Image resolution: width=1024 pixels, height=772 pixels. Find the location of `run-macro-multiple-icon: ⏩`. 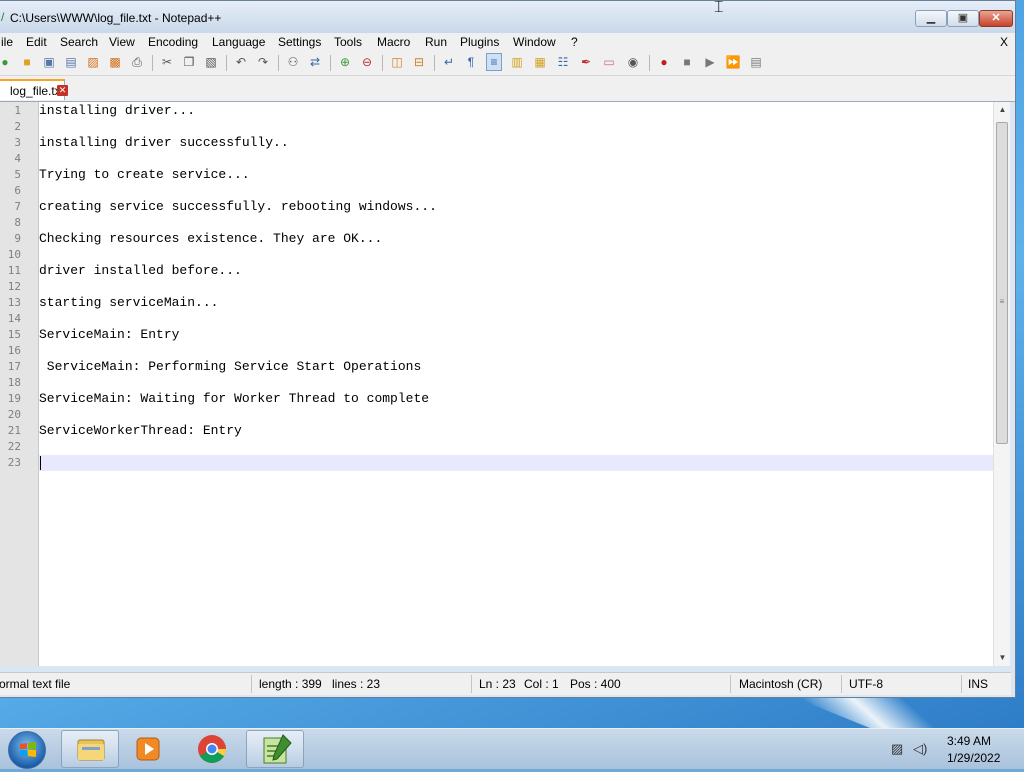

run-macro-multiple-icon: ⏩ is located at coordinates (733, 62).